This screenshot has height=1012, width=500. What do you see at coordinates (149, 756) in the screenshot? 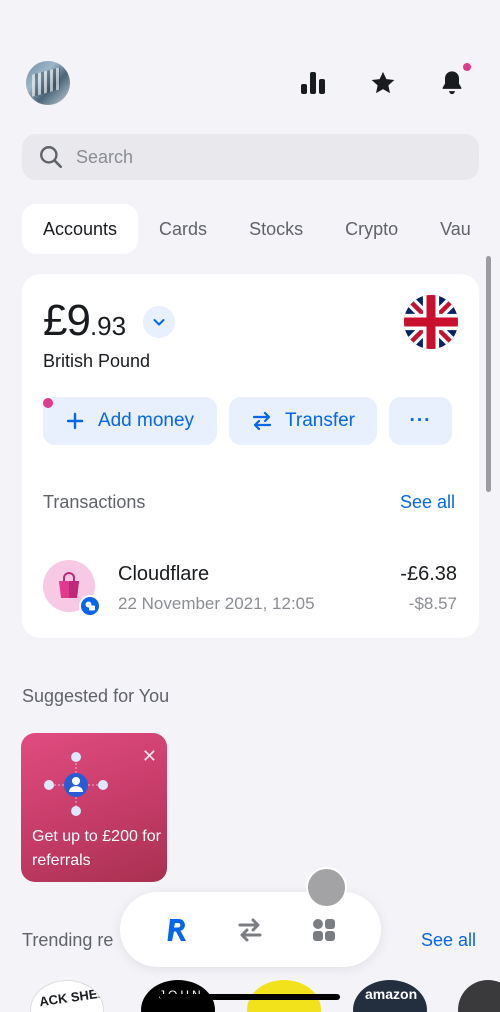
I see `close-icon: ✕` at bounding box center [149, 756].